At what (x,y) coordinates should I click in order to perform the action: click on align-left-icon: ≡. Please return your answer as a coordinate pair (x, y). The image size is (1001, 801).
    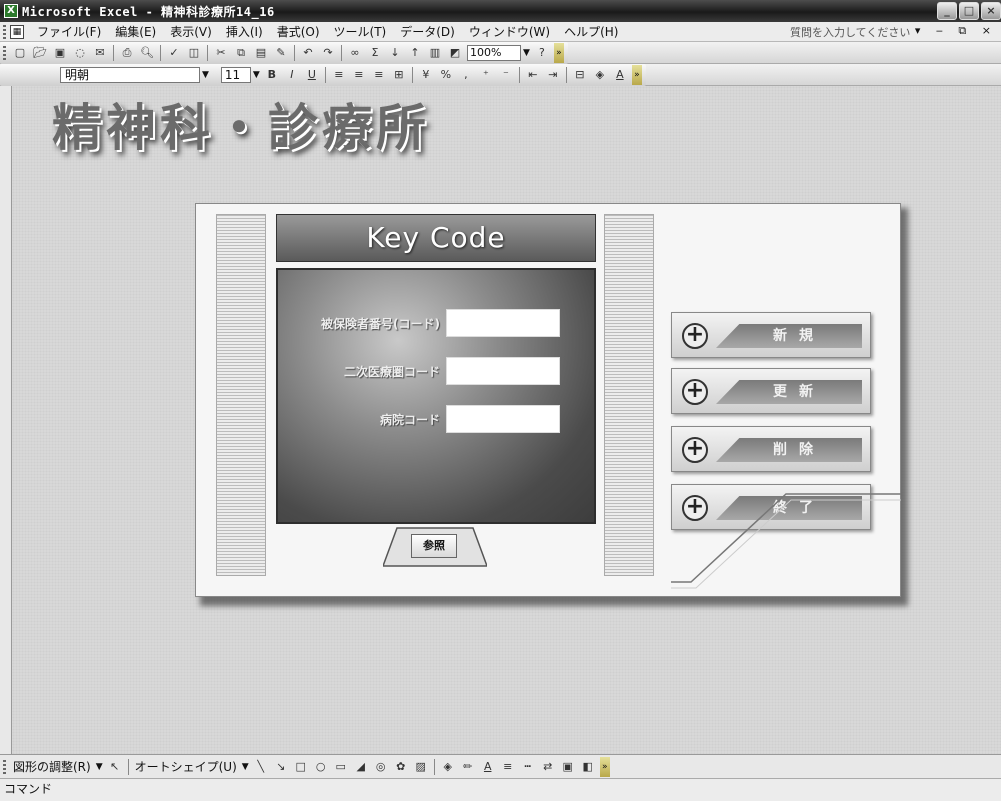
    Looking at the image, I should click on (339, 75).